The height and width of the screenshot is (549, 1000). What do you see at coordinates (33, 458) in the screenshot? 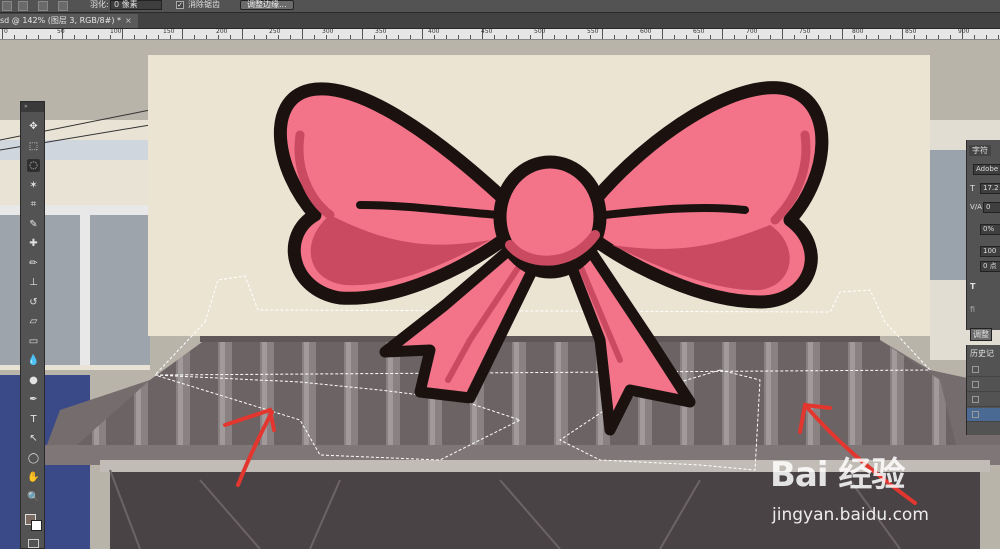
I see `shape-icon: ◯` at bounding box center [33, 458].